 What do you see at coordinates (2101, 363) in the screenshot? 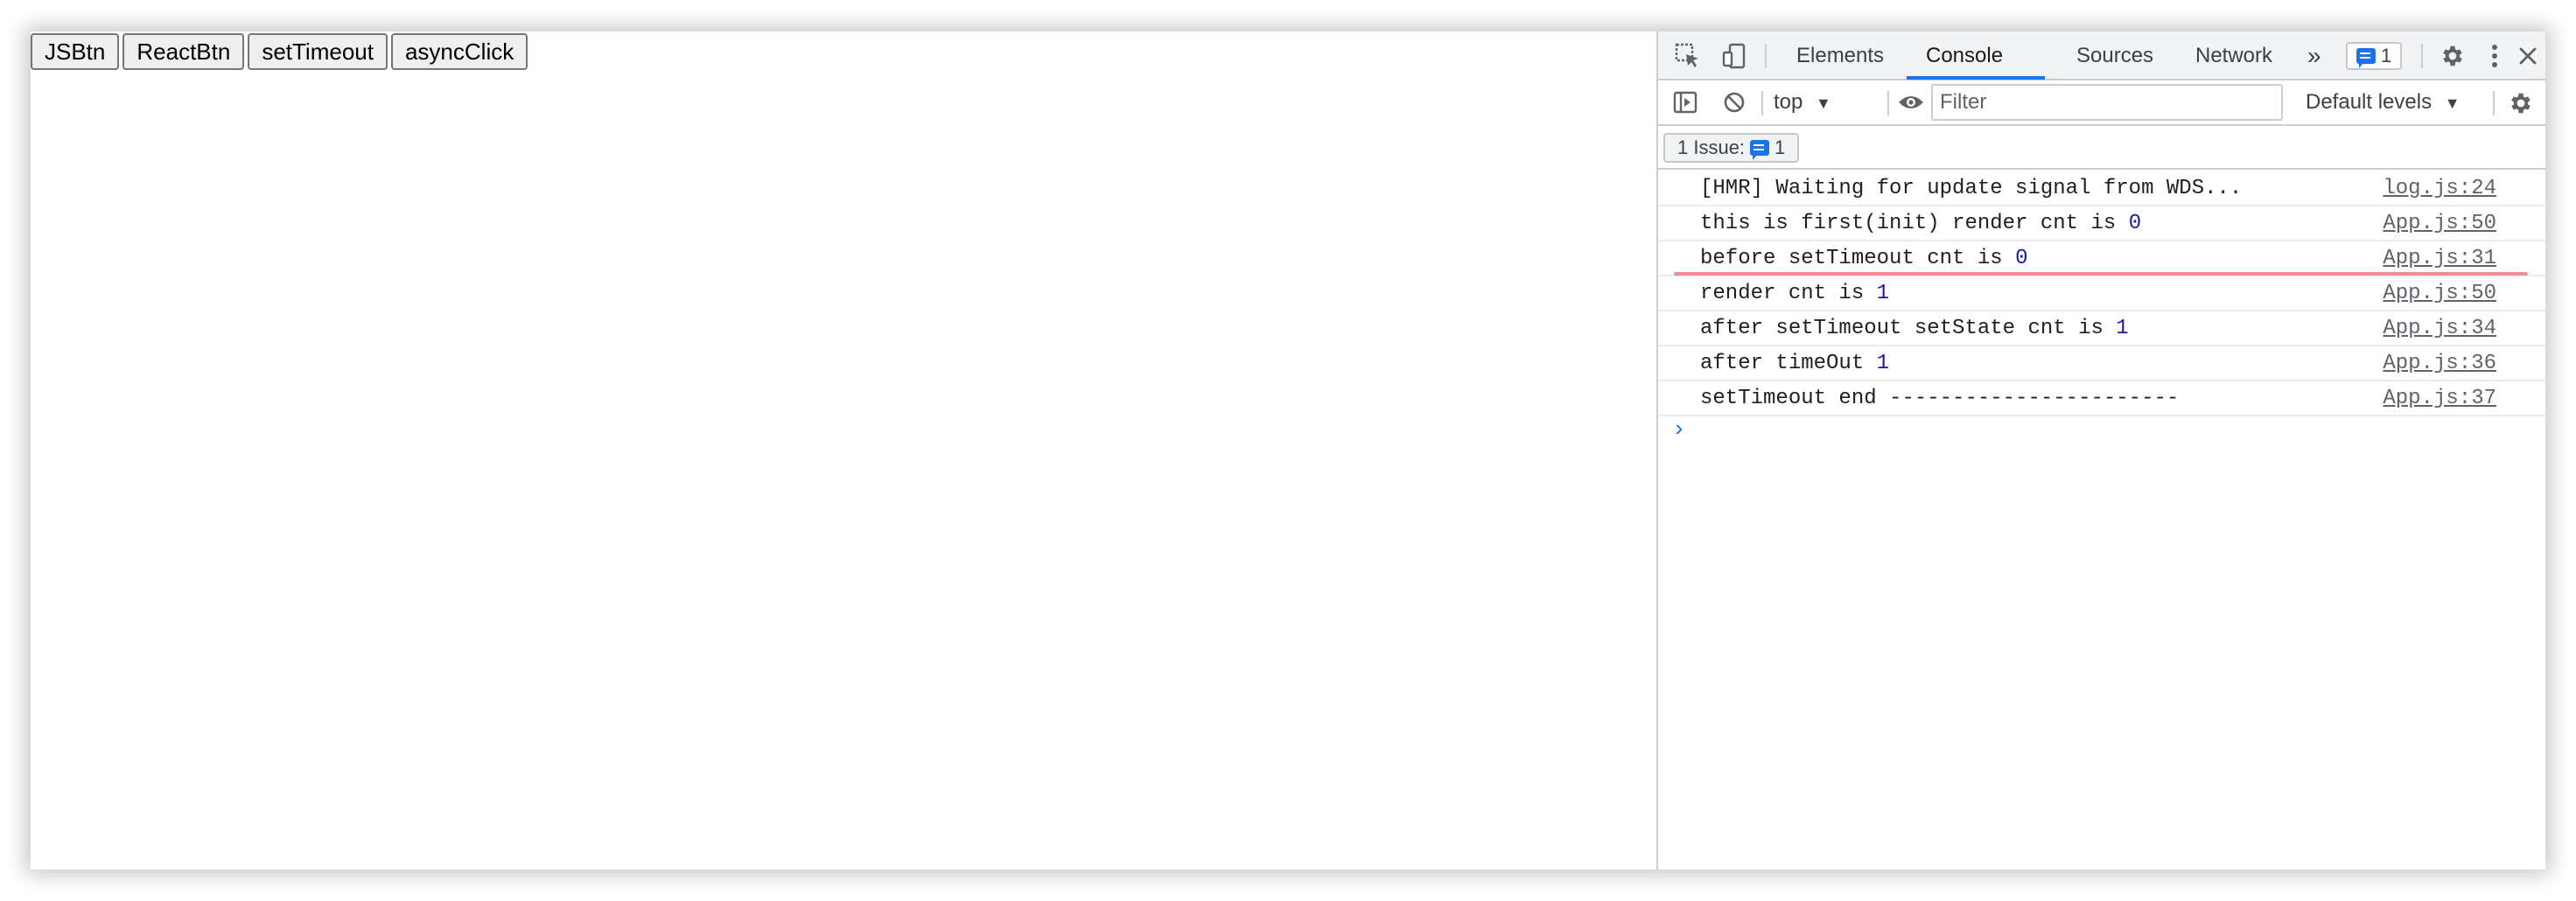
I see `console-log-row: after timeOut 1 App.js:36` at bounding box center [2101, 363].